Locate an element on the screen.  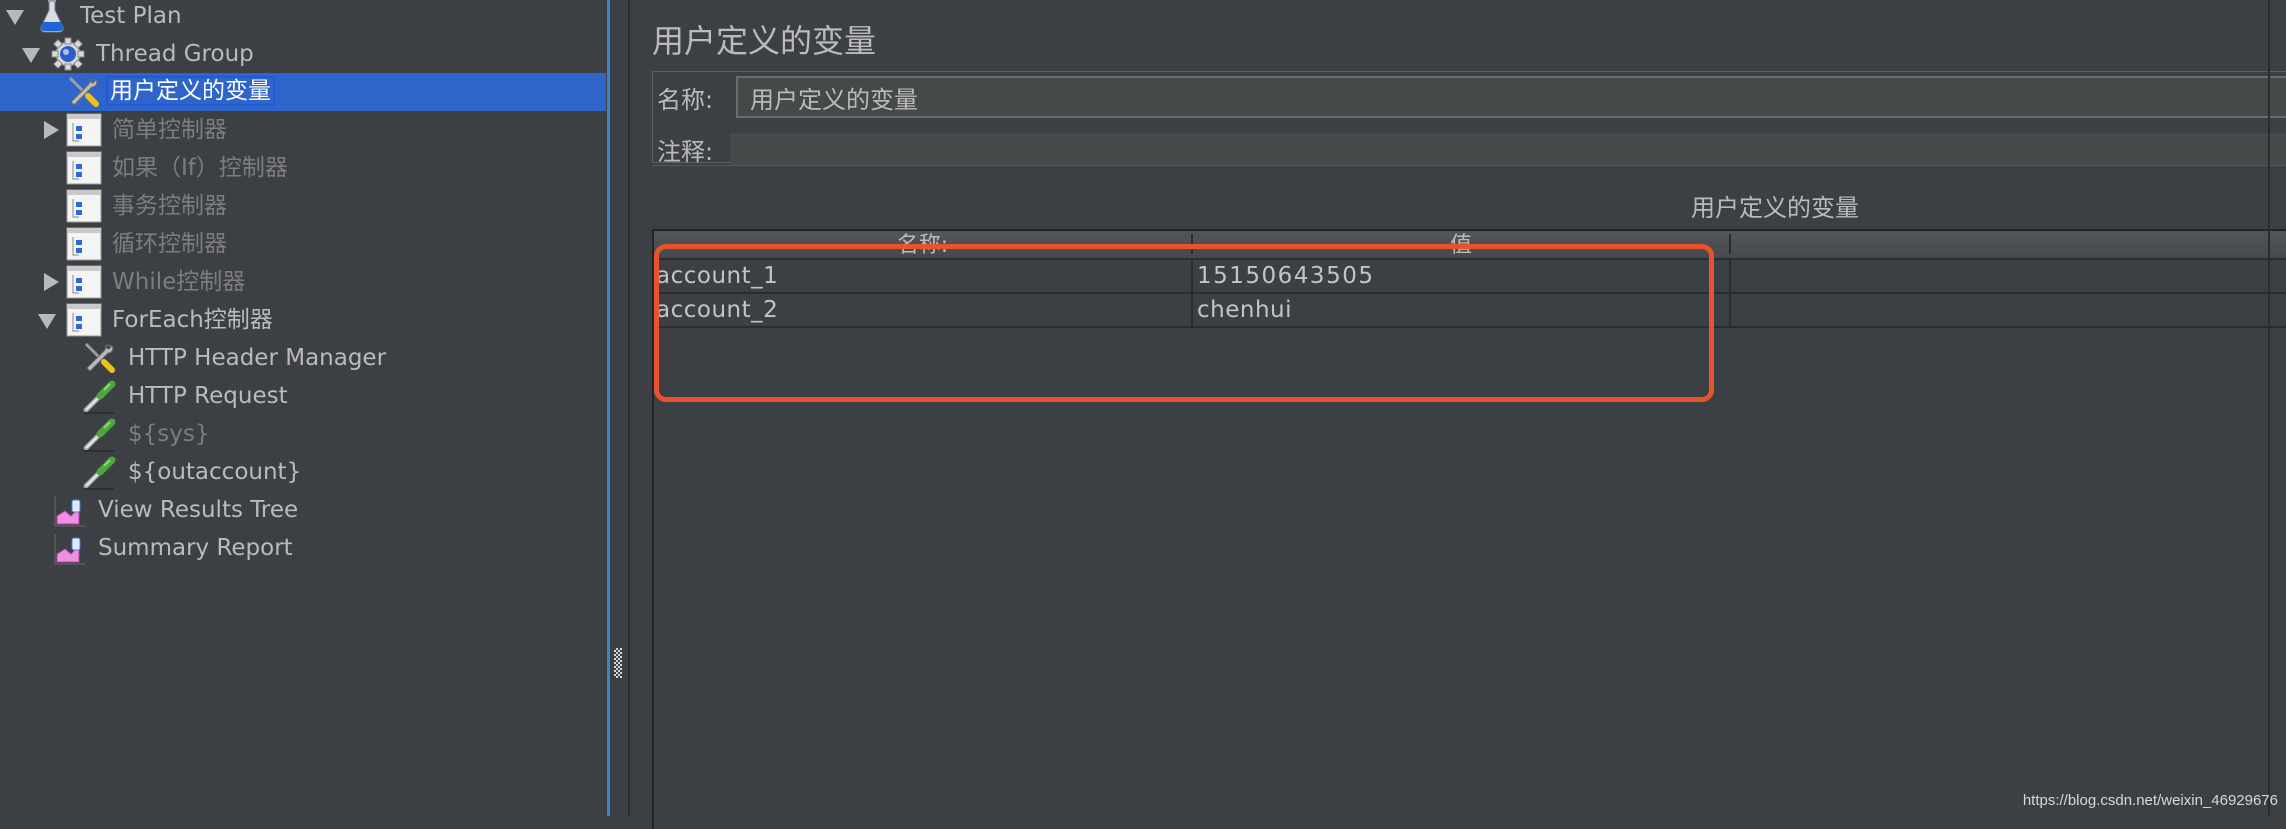
name-input is located at coordinates (1511, 97).